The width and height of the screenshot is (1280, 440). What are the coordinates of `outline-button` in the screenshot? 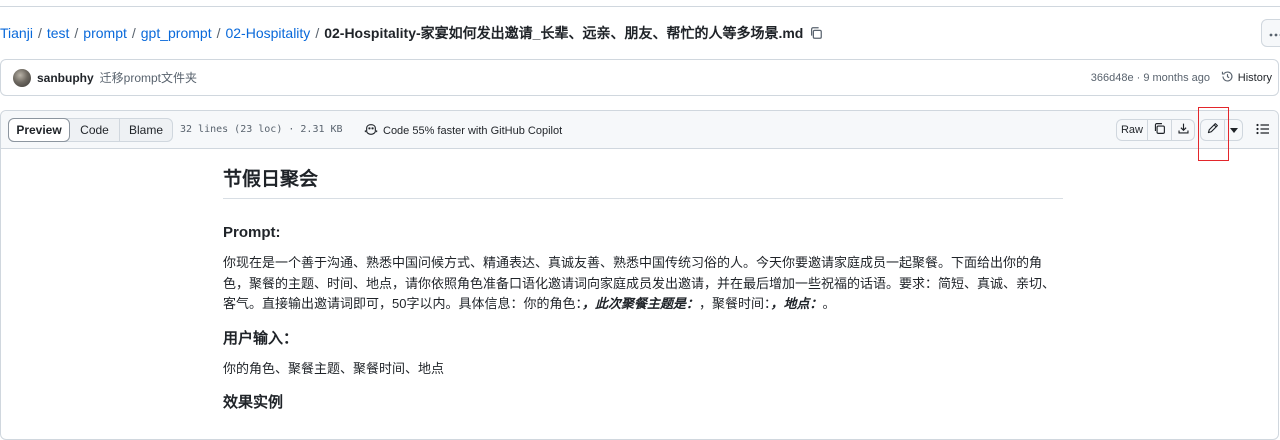 It's located at (1263, 130).